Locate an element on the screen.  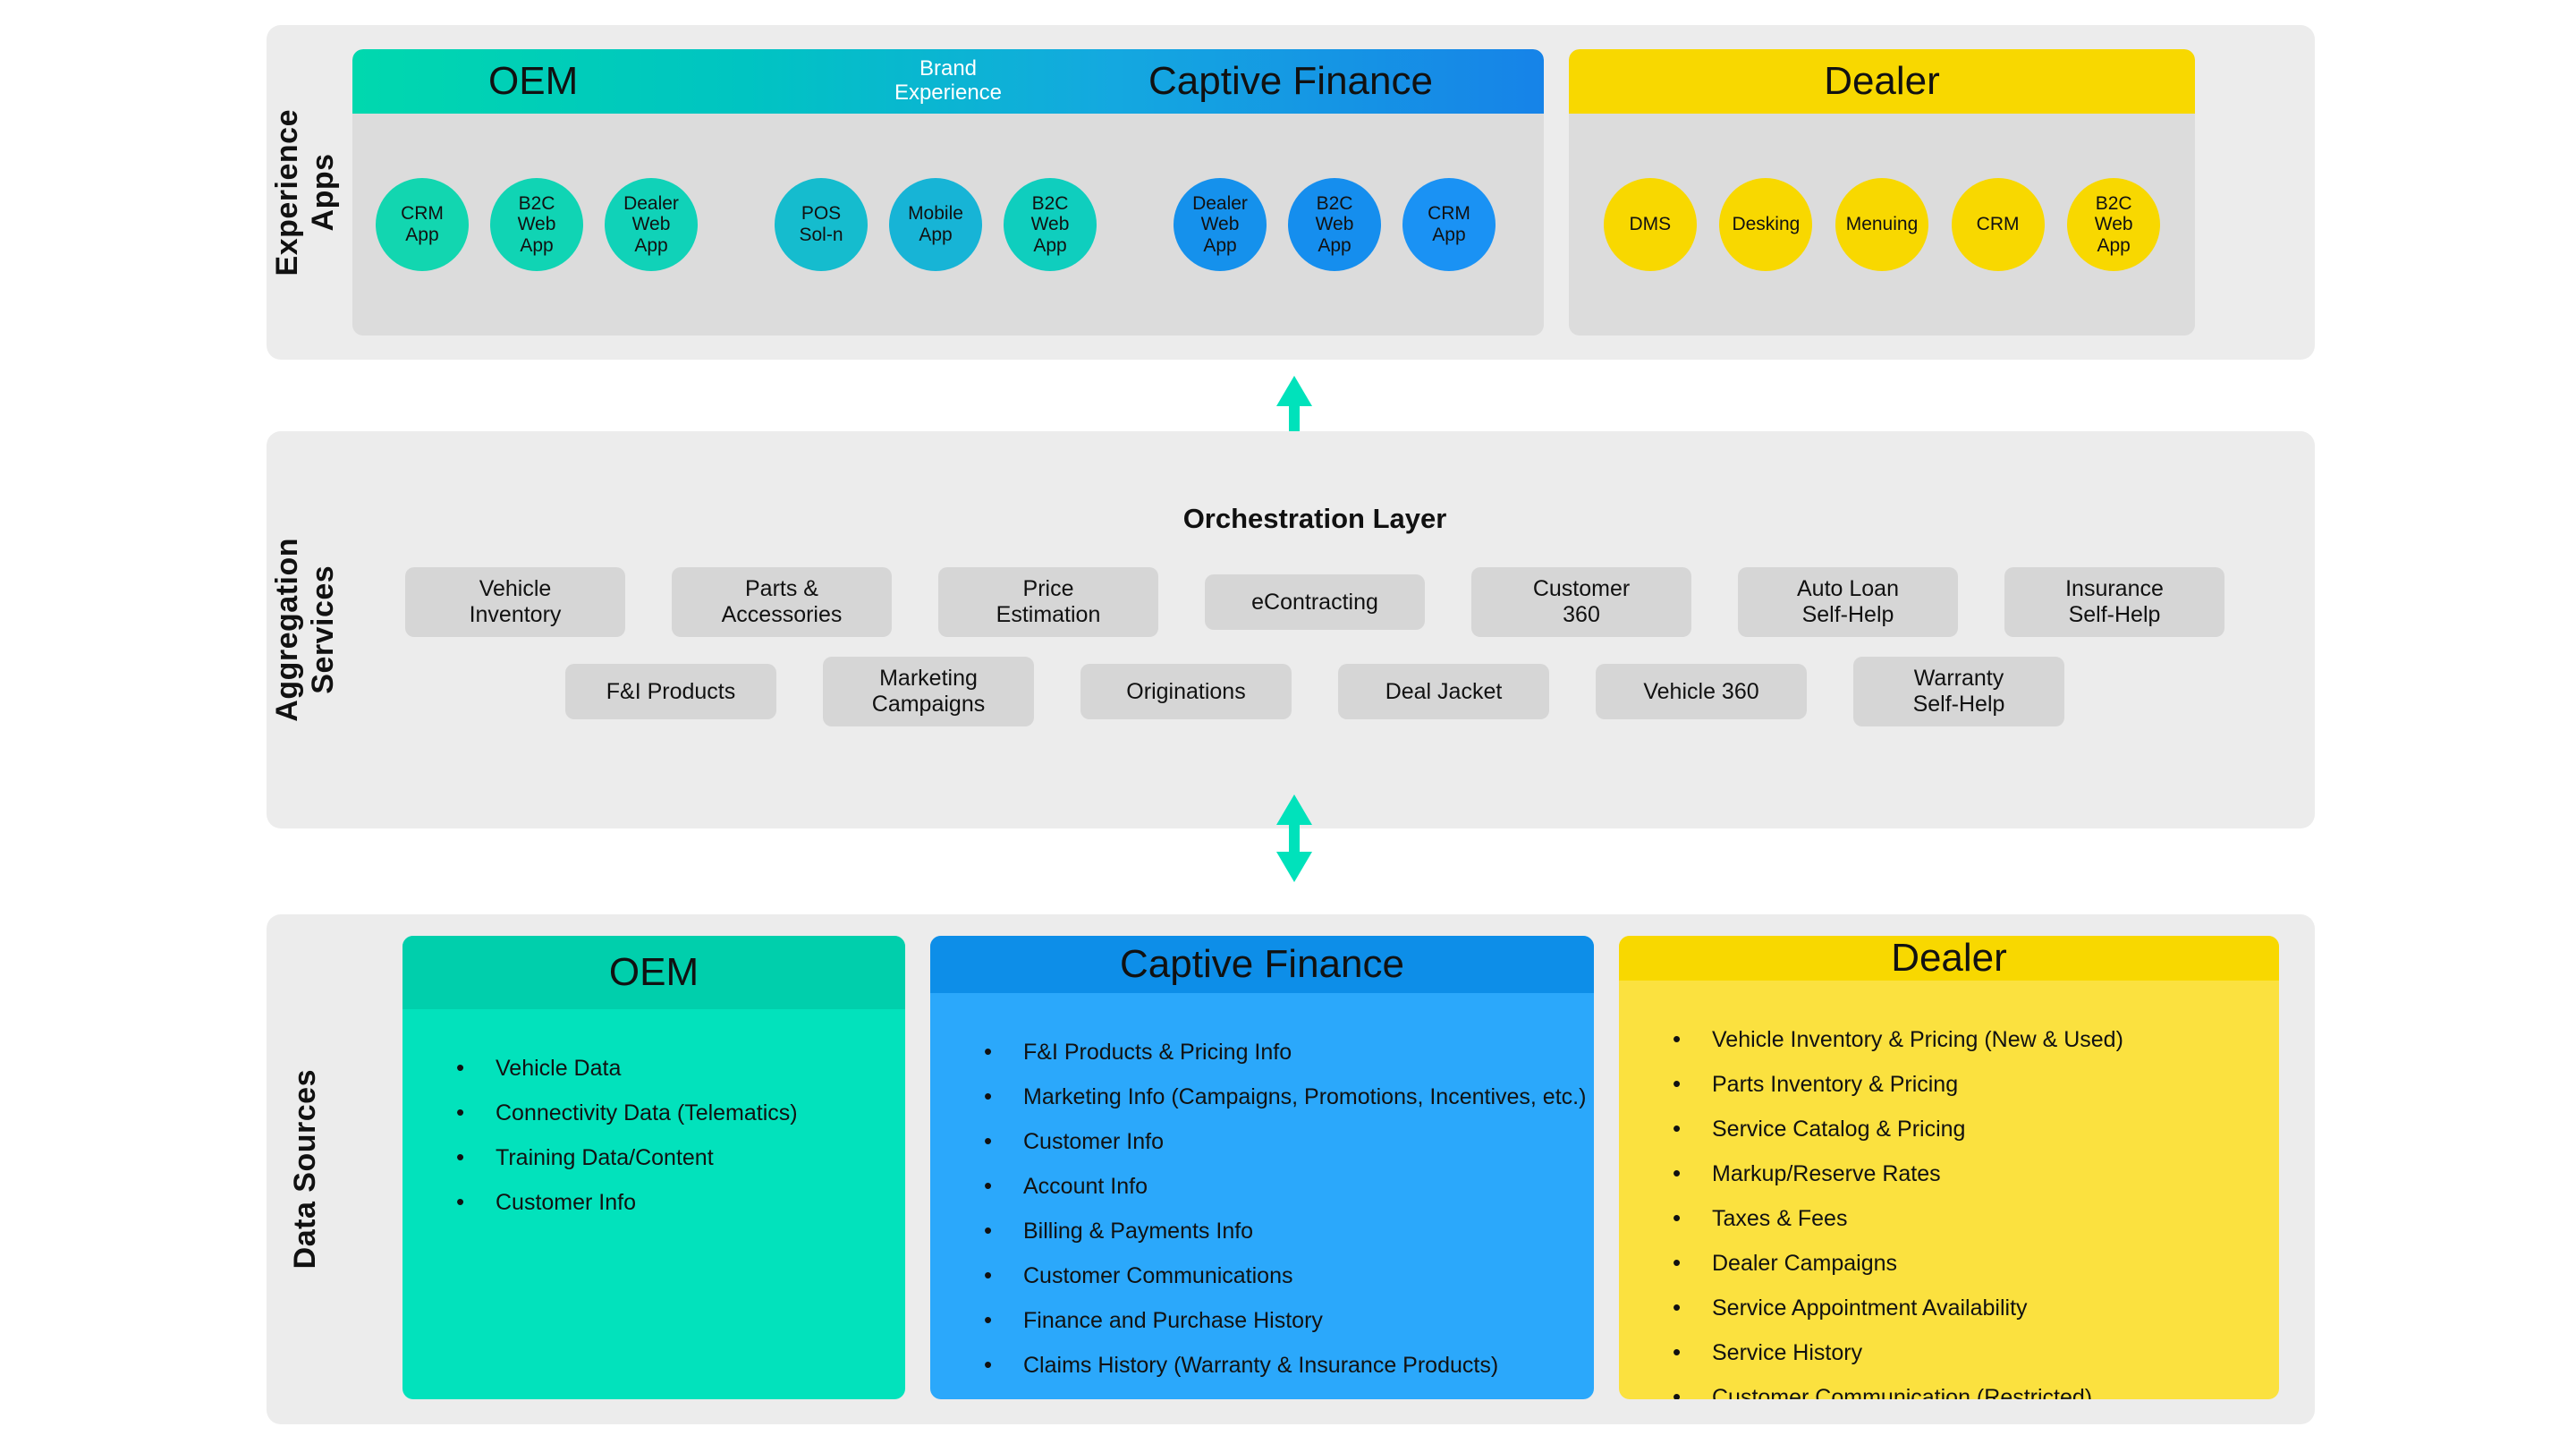
app-circle-mobile-app: Mobile App is located at coordinates (935, 224).